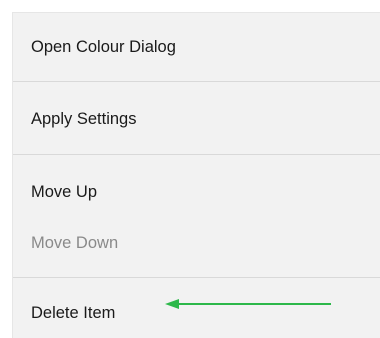 This screenshot has width=380, height=338. I want to click on menu-item-label: Open Colour Dialog, so click(103, 46).